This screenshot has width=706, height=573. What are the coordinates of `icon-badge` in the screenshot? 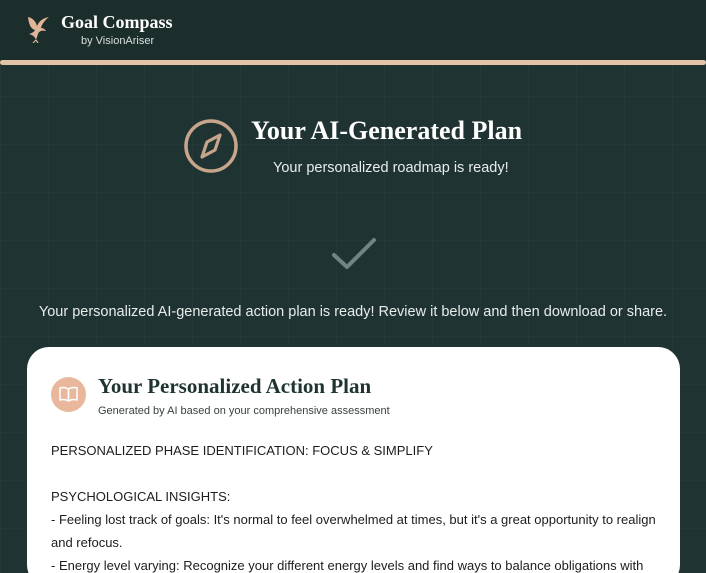 It's located at (68, 394).